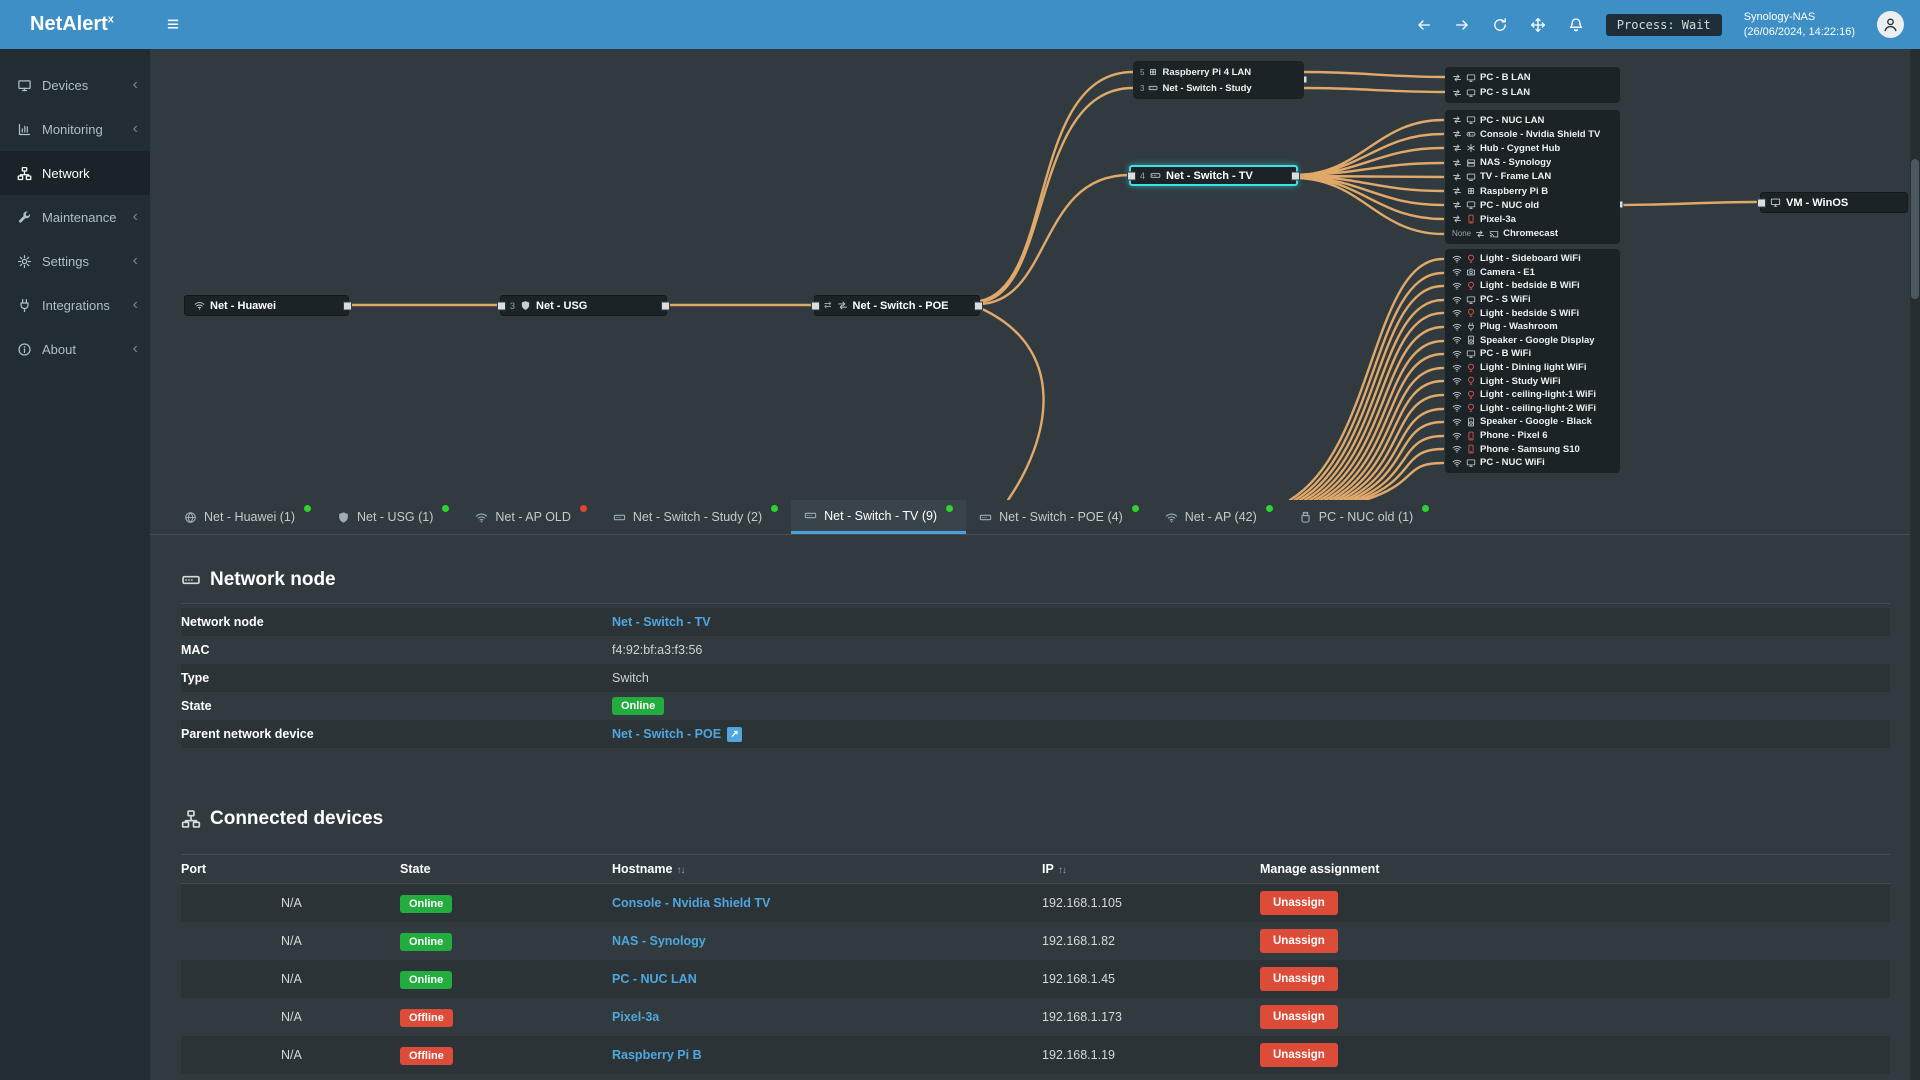 The image size is (1920, 1080). What do you see at coordinates (879, 517) in the screenshot?
I see `tab-net-switch-tv-9: Net - Switch - TV (9)` at bounding box center [879, 517].